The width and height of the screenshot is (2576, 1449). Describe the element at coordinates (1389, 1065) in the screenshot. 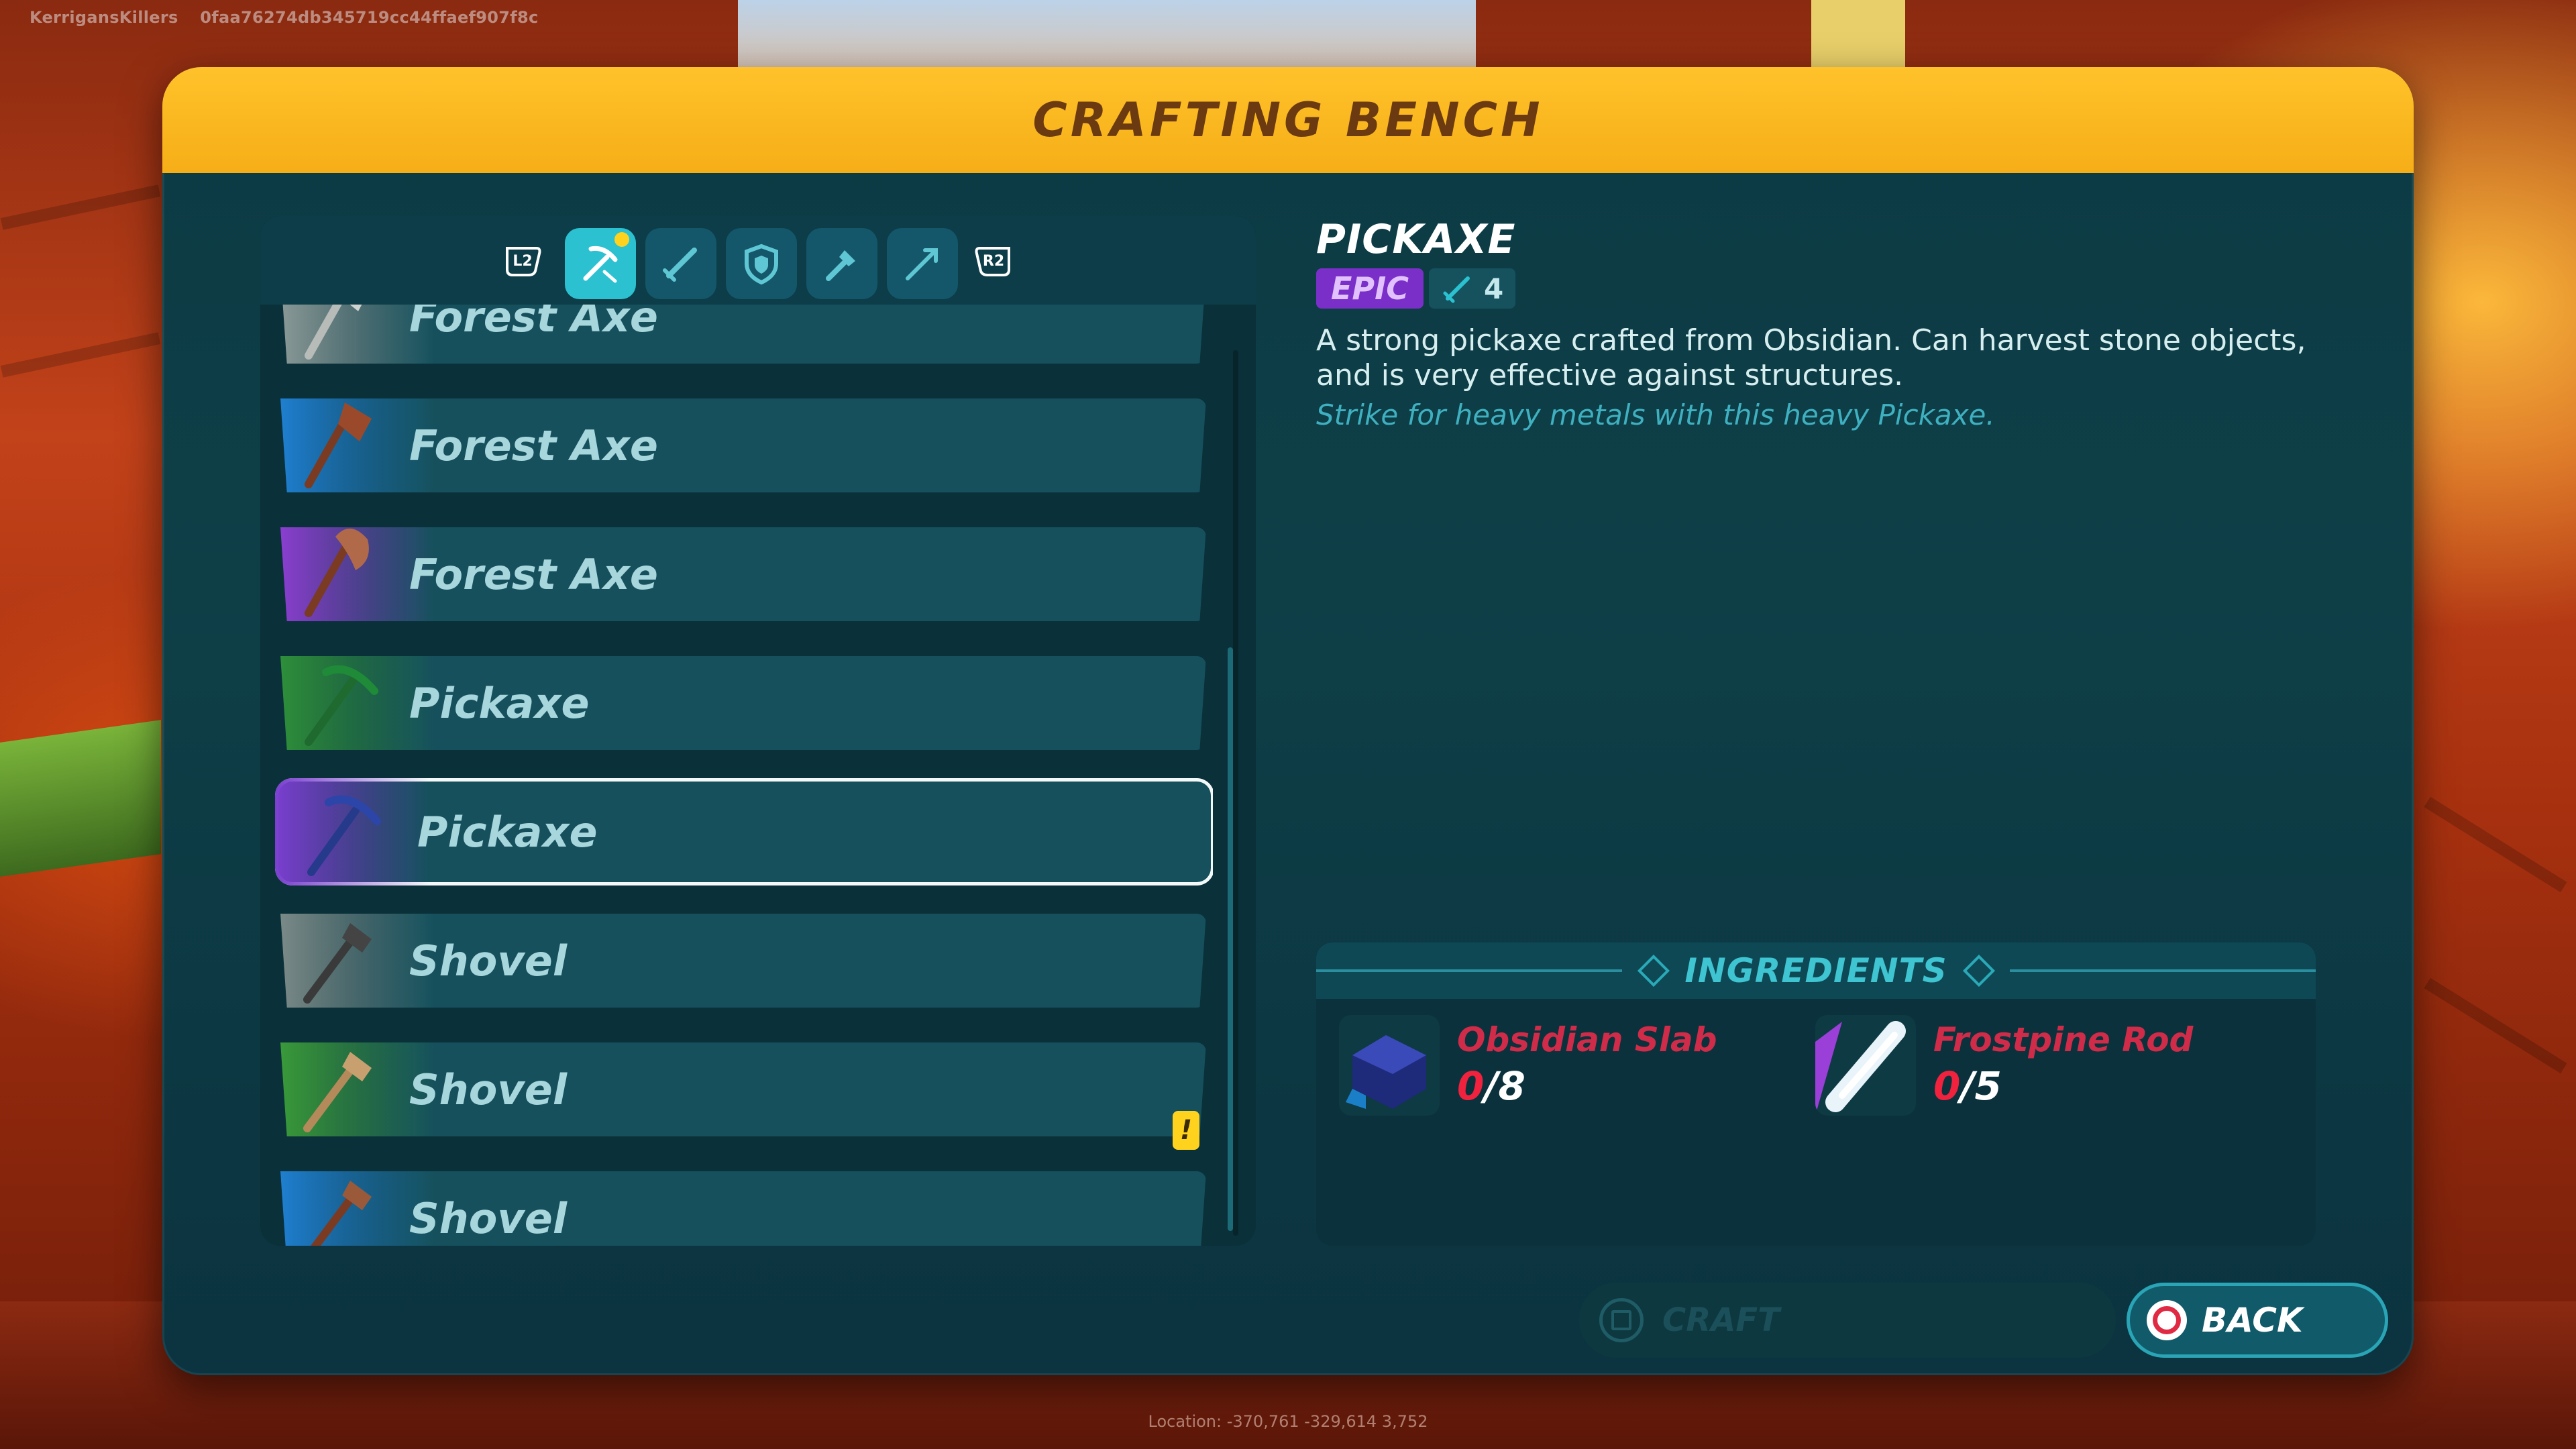

I see `obsidian-slab-icon` at that location.